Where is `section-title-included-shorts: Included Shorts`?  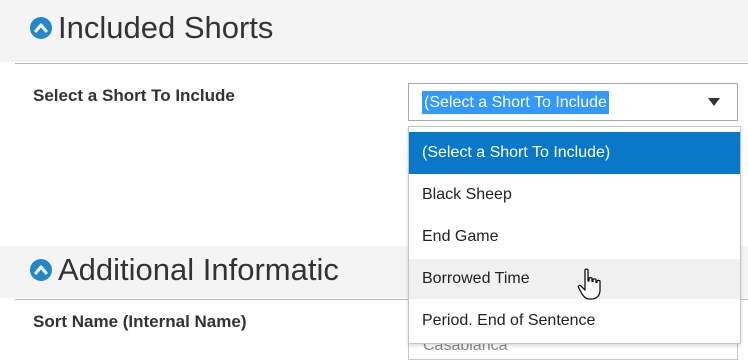
section-title-included-shorts: Included Shorts is located at coordinates (152, 28).